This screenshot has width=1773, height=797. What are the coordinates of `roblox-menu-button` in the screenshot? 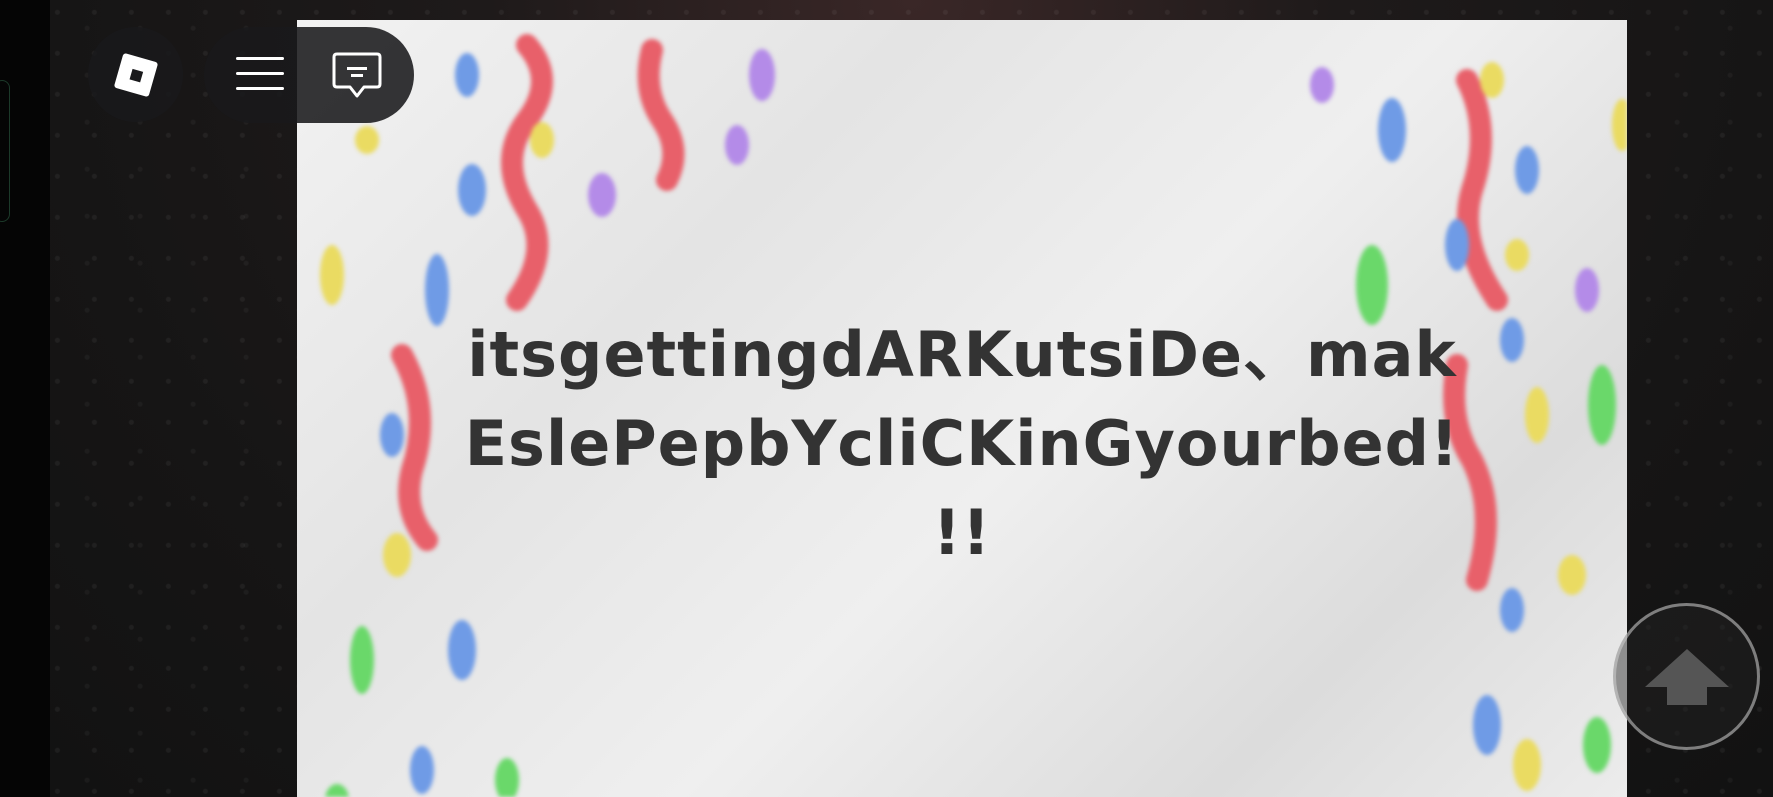 It's located at (135, 74).